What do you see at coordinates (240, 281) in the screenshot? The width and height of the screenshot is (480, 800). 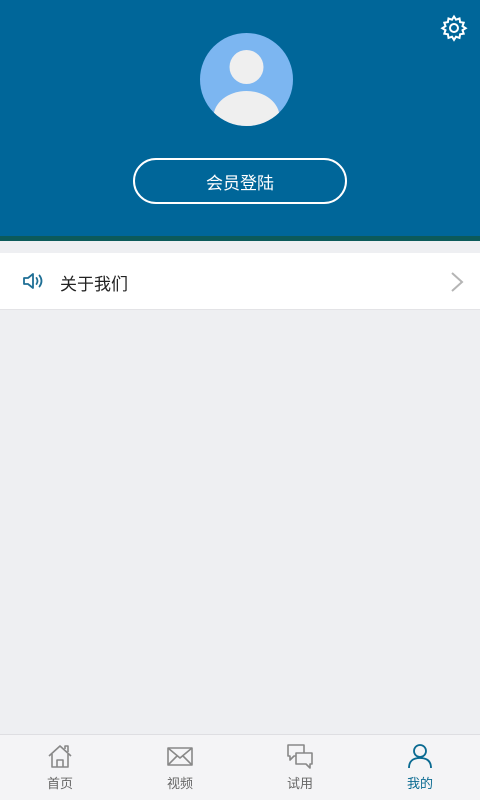 I see `menu-item-about-us: 关于我们` at bounding box center [240, 281].